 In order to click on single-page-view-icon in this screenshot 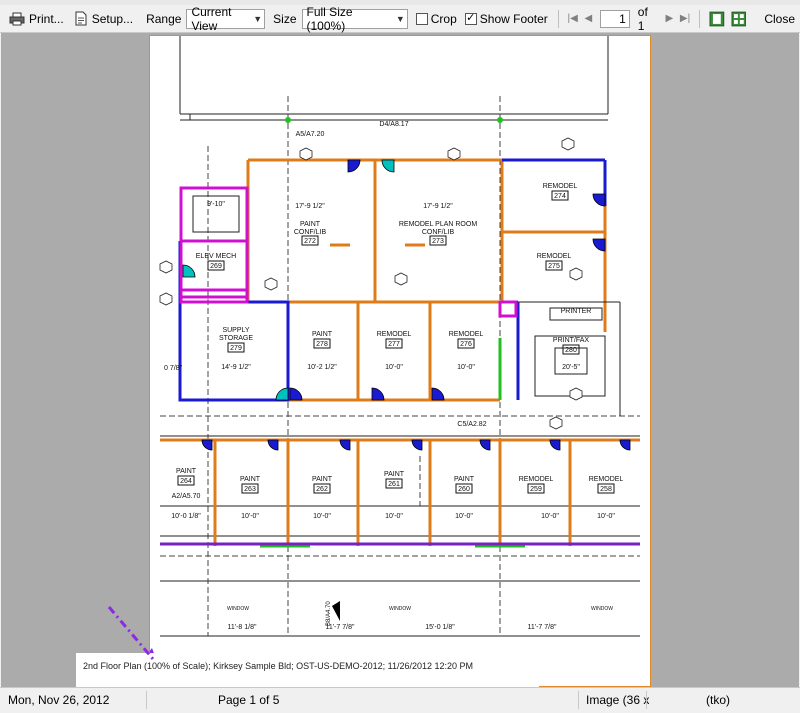, I will do `click(717, 19)`.